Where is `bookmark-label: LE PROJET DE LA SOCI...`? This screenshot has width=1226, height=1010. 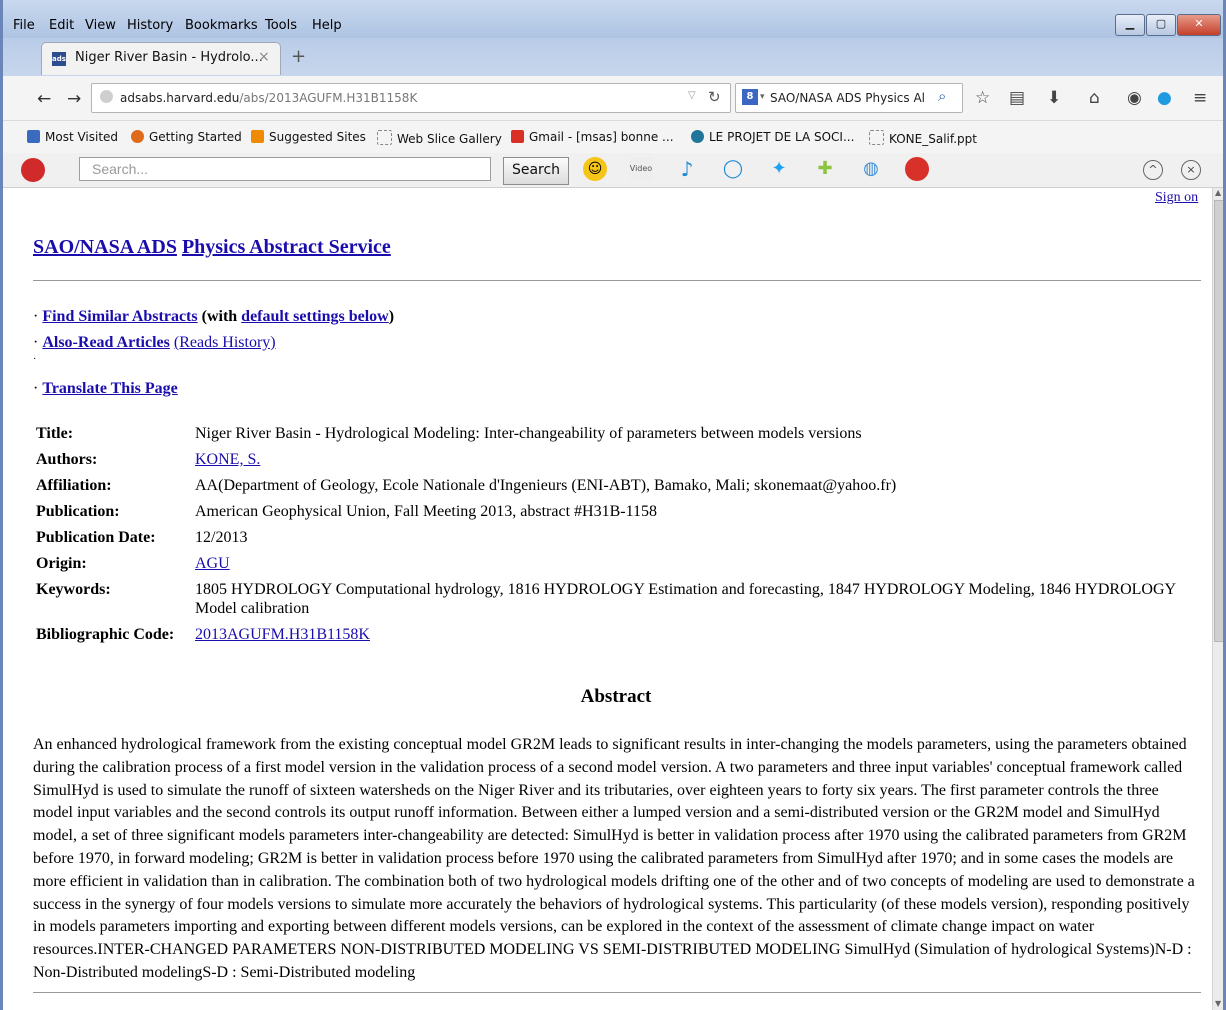
bookmark-label: LE PROJET DE LA SOCI... is located at coordinates (782, 137).